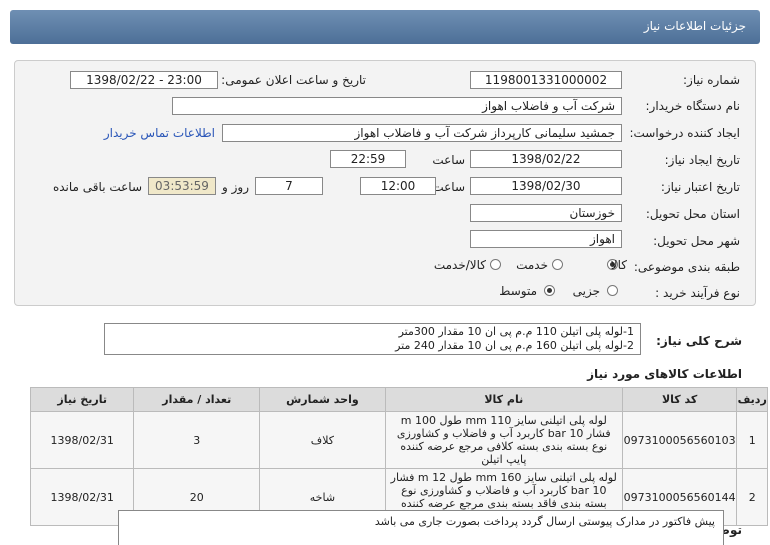 The height and width of the screenshot is (545, 770). What do you see at coordinates (702, 160) in the screenshot?
I see `created-date-label: تاریخ ایجاد نیاز:` at bounding box center [702, 160].